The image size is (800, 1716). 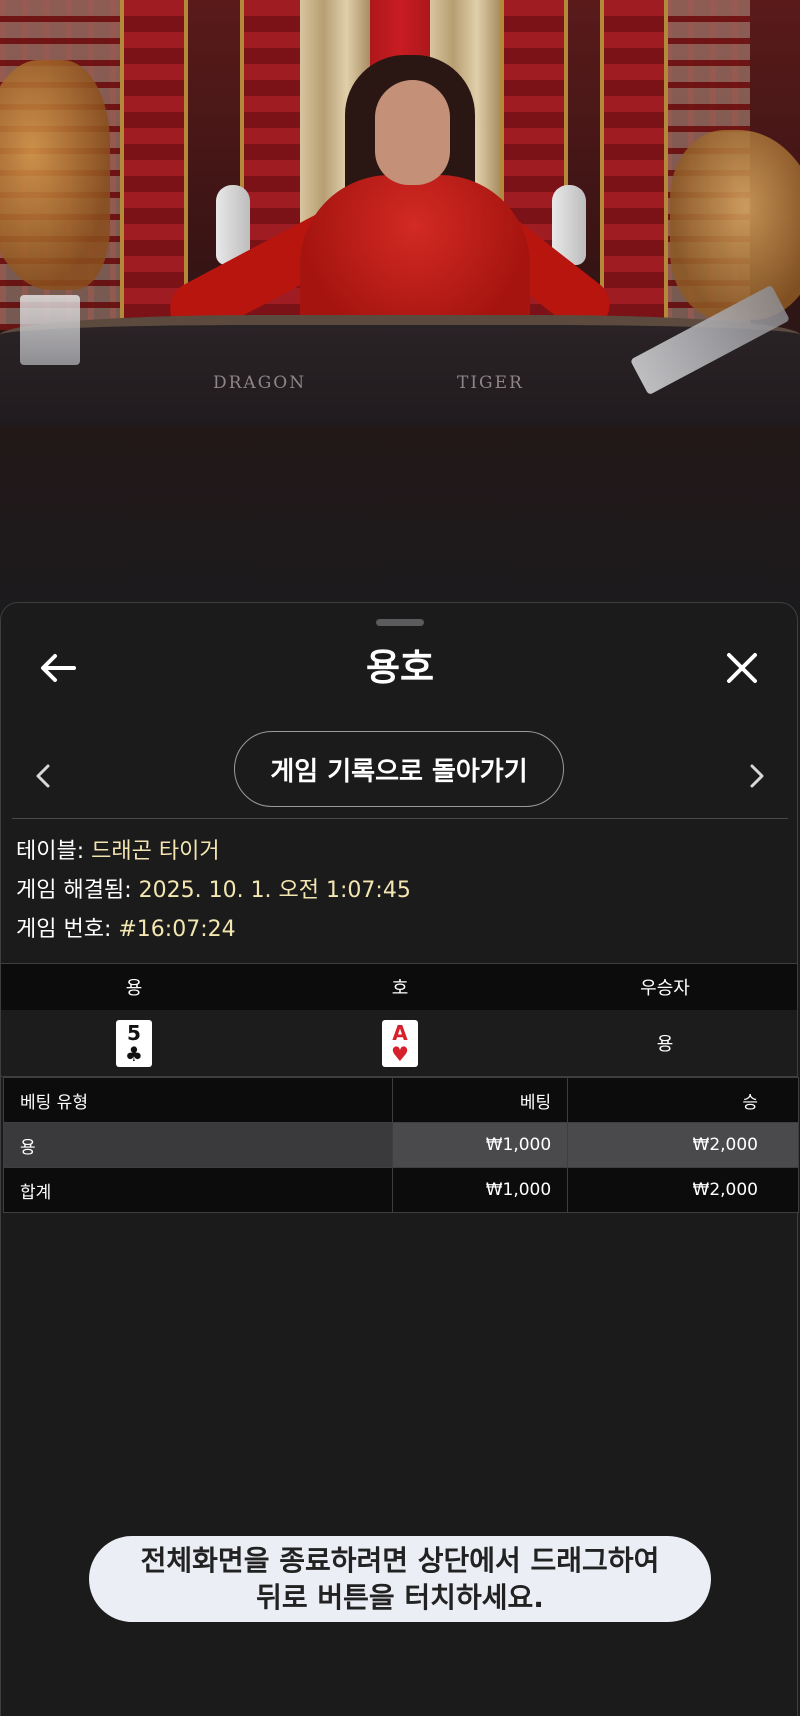 I want to click on info-label: 게임 번호:, so click(x=67, y=929).